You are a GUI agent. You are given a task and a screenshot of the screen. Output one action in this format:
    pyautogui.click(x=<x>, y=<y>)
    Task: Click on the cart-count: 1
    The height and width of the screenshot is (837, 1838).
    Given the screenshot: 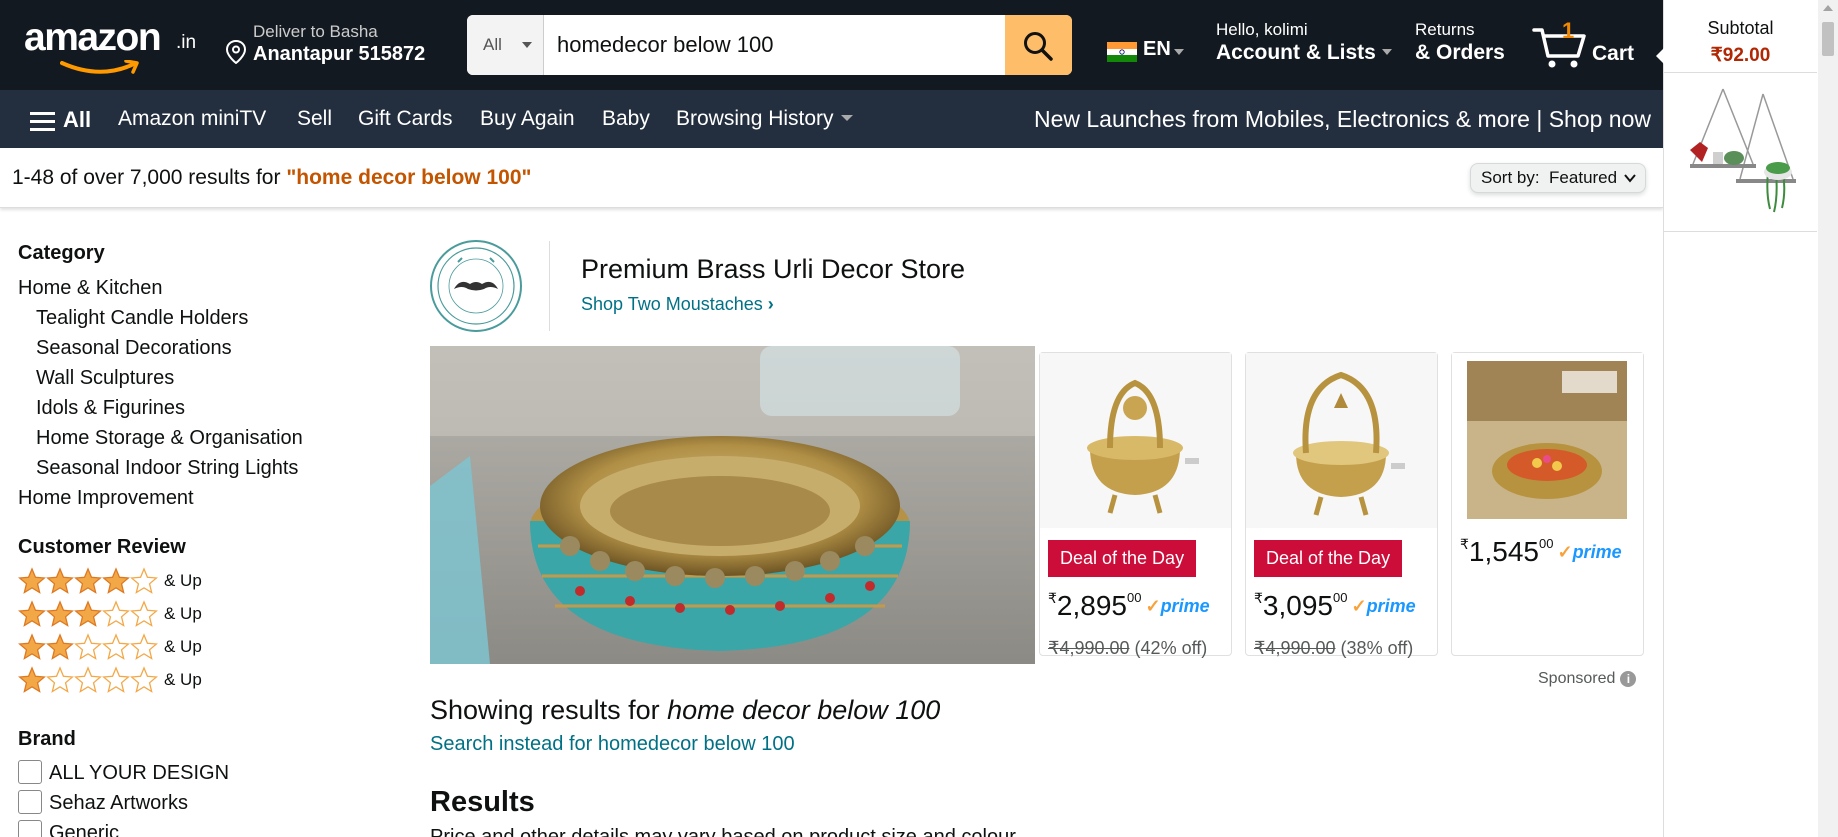 What is the action you would take?
    pyautogui.click(x=1568, y=30)
    